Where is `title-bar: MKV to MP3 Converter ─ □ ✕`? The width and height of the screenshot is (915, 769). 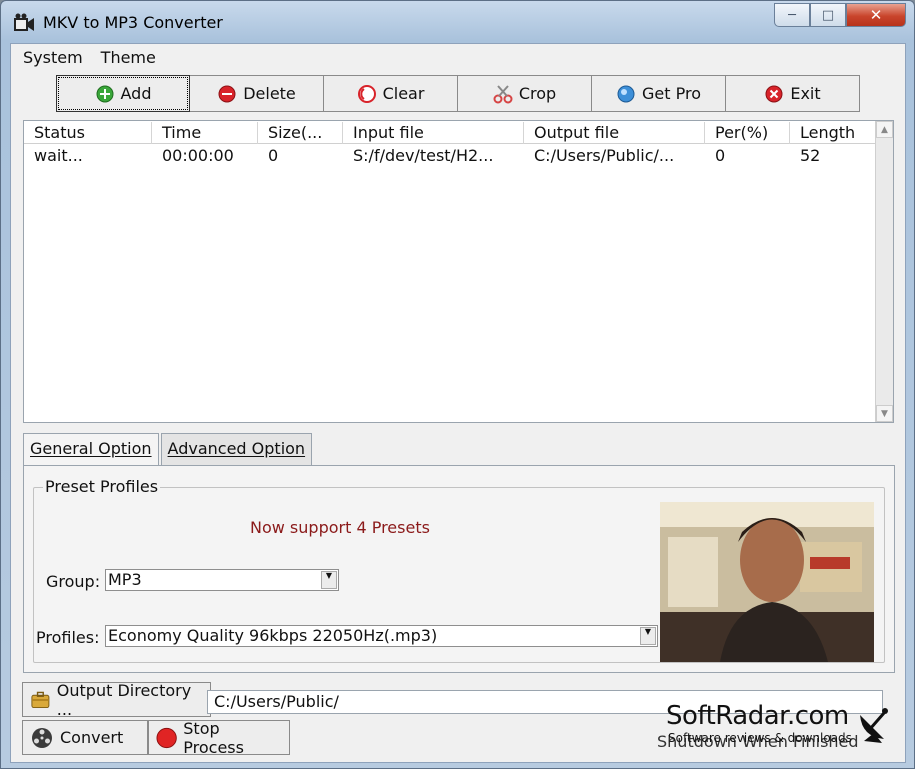
title-bar: MKV to MP3 Converter ─ □ ✕ is located at coordinates (457, 22).